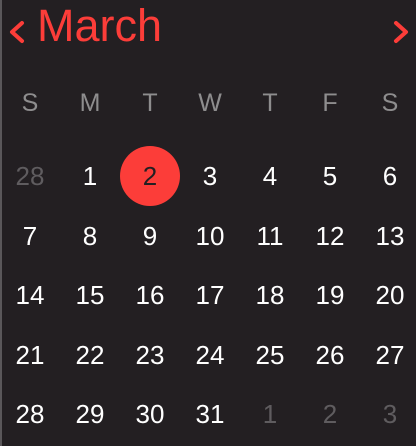 The height and width of the screenshot is (446, 416). Describe the element at coordinates (330, 236) in the screenshot. I see `day-cell: 12` at that location.